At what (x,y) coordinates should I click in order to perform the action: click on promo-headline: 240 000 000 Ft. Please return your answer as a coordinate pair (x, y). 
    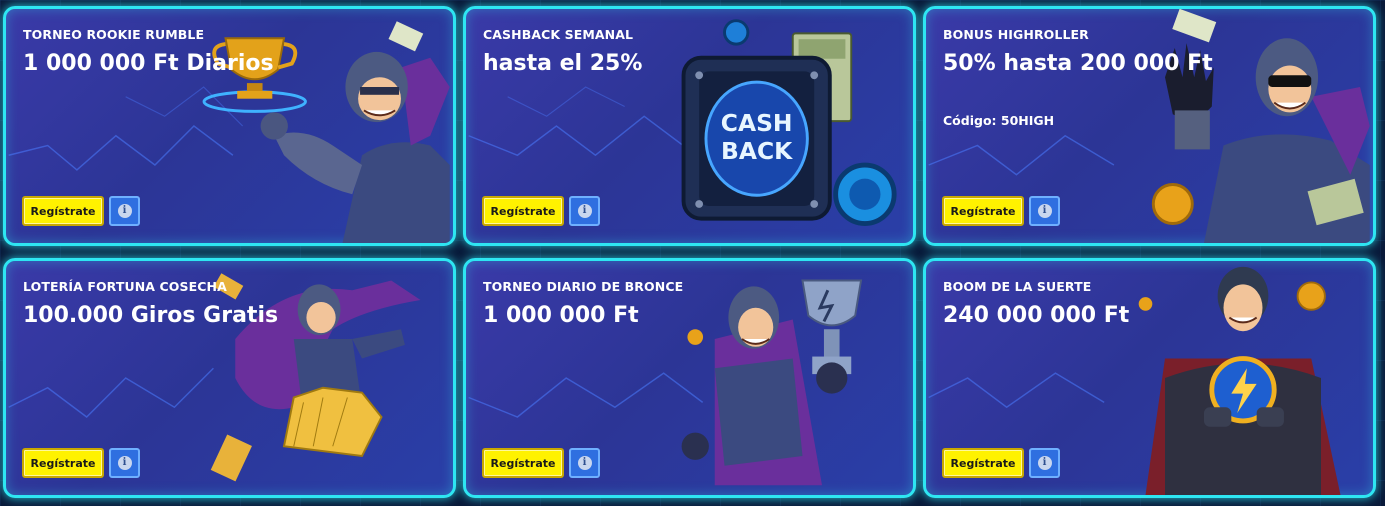
    Looking at the image, I should click on (1036, 315).